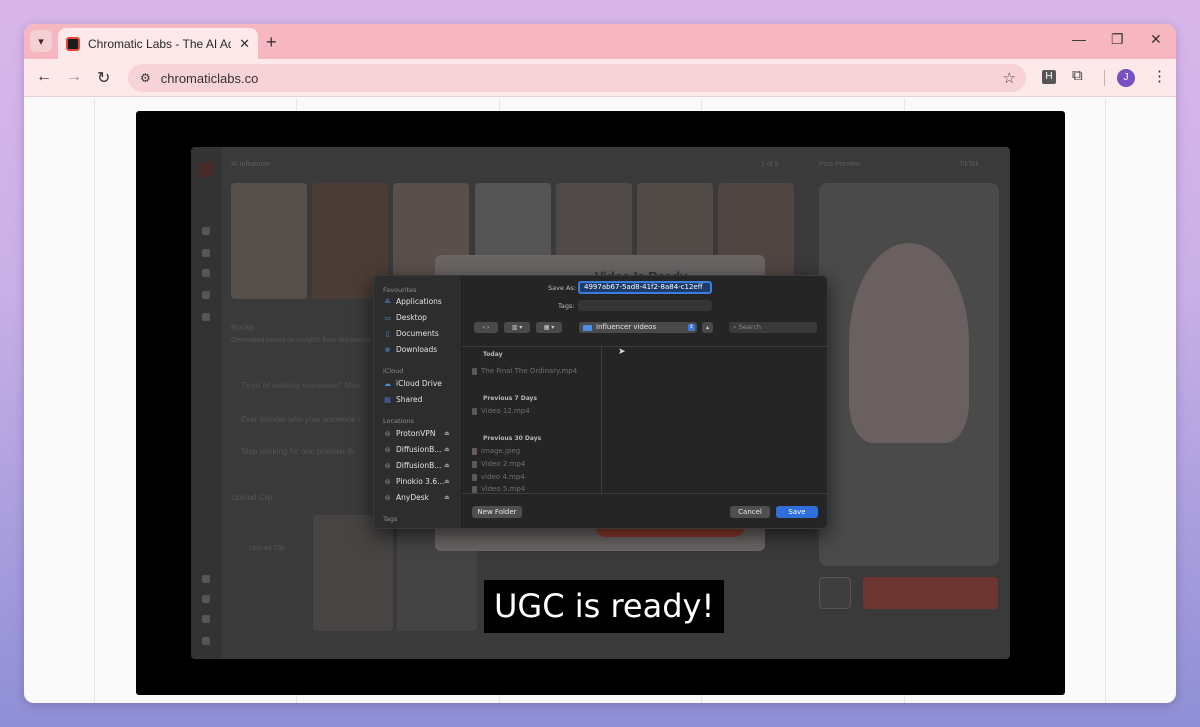 The width and height of the screenshot is (1200, 727). I want to click on active-tab: Chromatic Labs - The AI Ad Platfo ✕, so click(158, 43).